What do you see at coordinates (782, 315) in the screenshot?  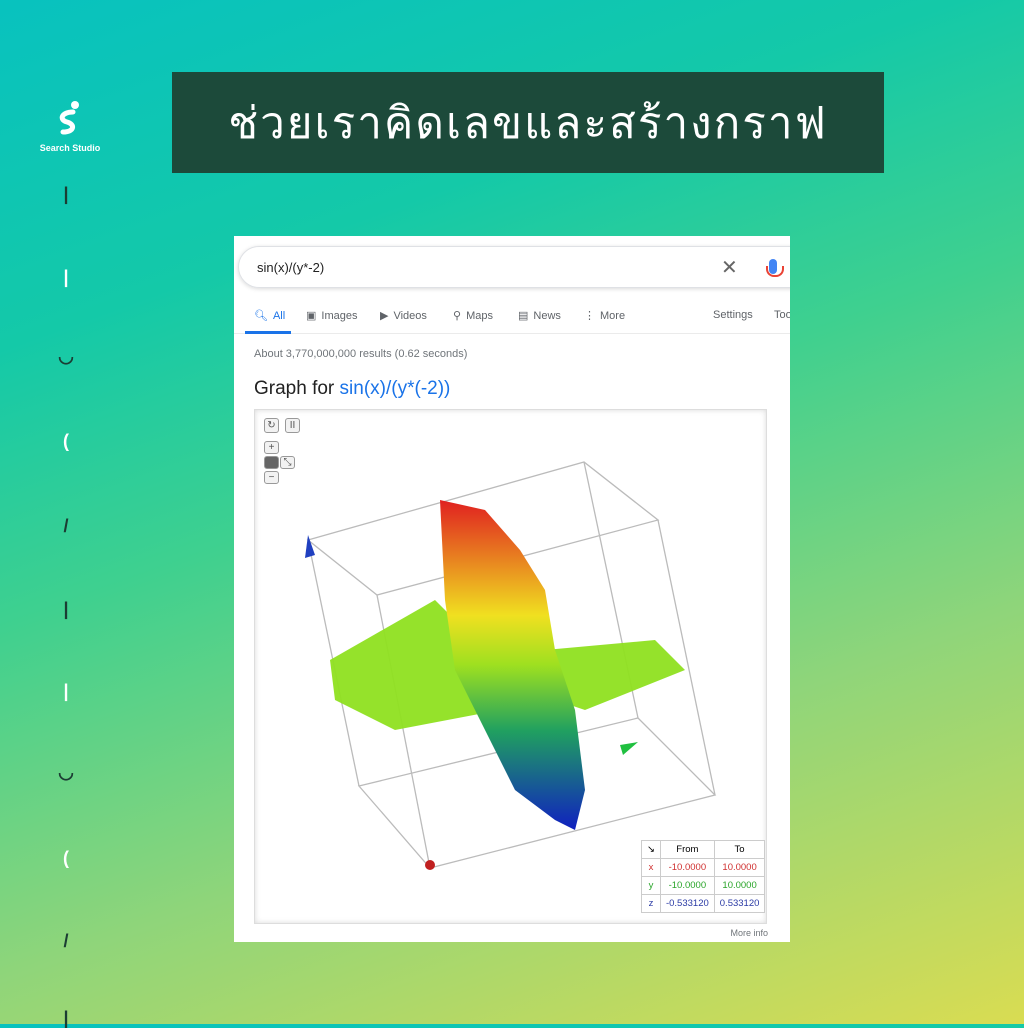 I see `tab-tools: Too` at bounding box center [782, 315].